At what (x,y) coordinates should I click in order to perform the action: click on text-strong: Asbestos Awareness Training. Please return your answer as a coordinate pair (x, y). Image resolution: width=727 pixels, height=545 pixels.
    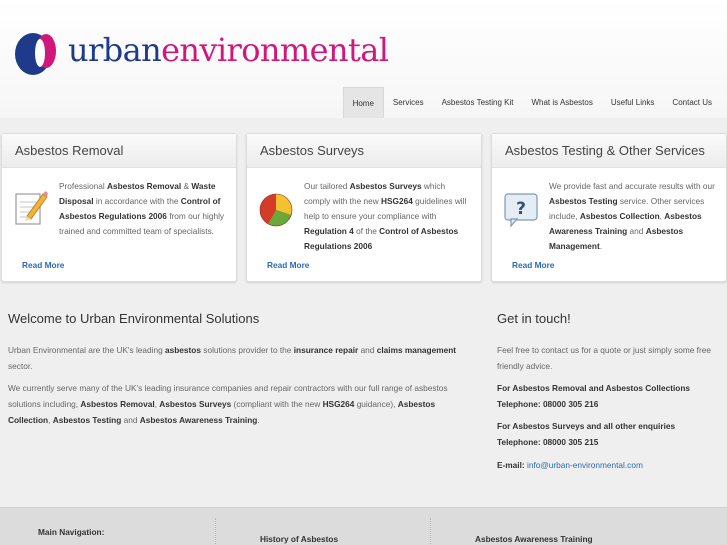
    Looking at the image, I should click on (198, 420).